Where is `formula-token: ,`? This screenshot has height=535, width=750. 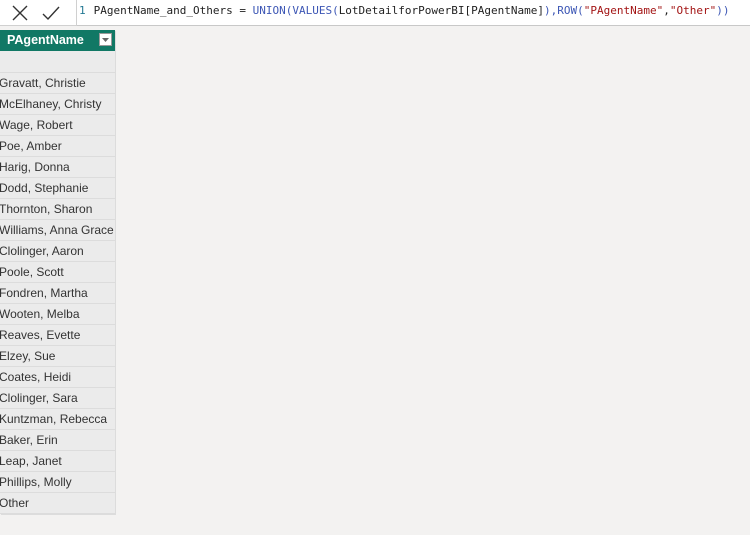 formula-token: , is located at coordinates (666, 10).